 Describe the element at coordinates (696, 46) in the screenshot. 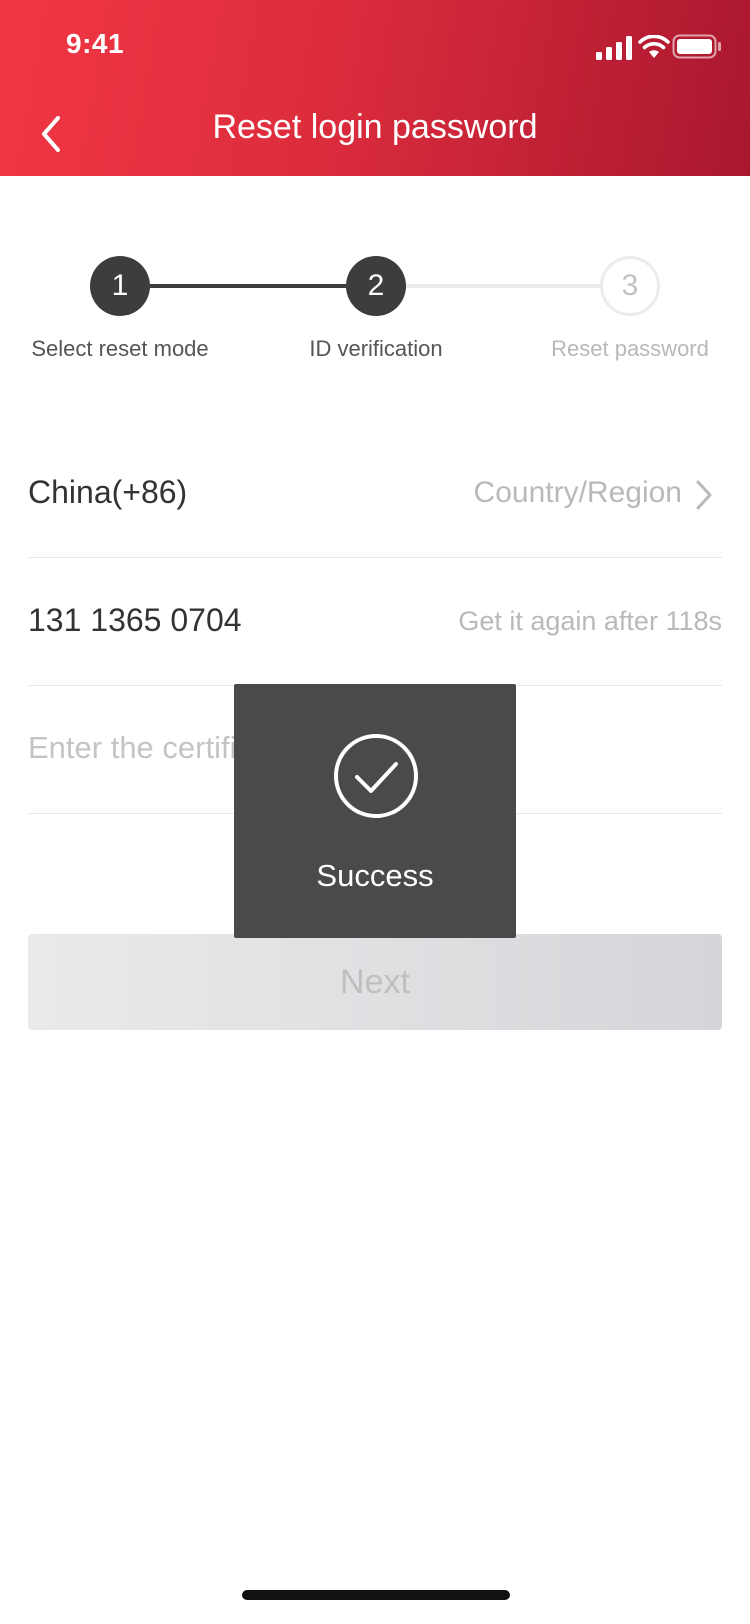

I see `battery-icon` at that location.